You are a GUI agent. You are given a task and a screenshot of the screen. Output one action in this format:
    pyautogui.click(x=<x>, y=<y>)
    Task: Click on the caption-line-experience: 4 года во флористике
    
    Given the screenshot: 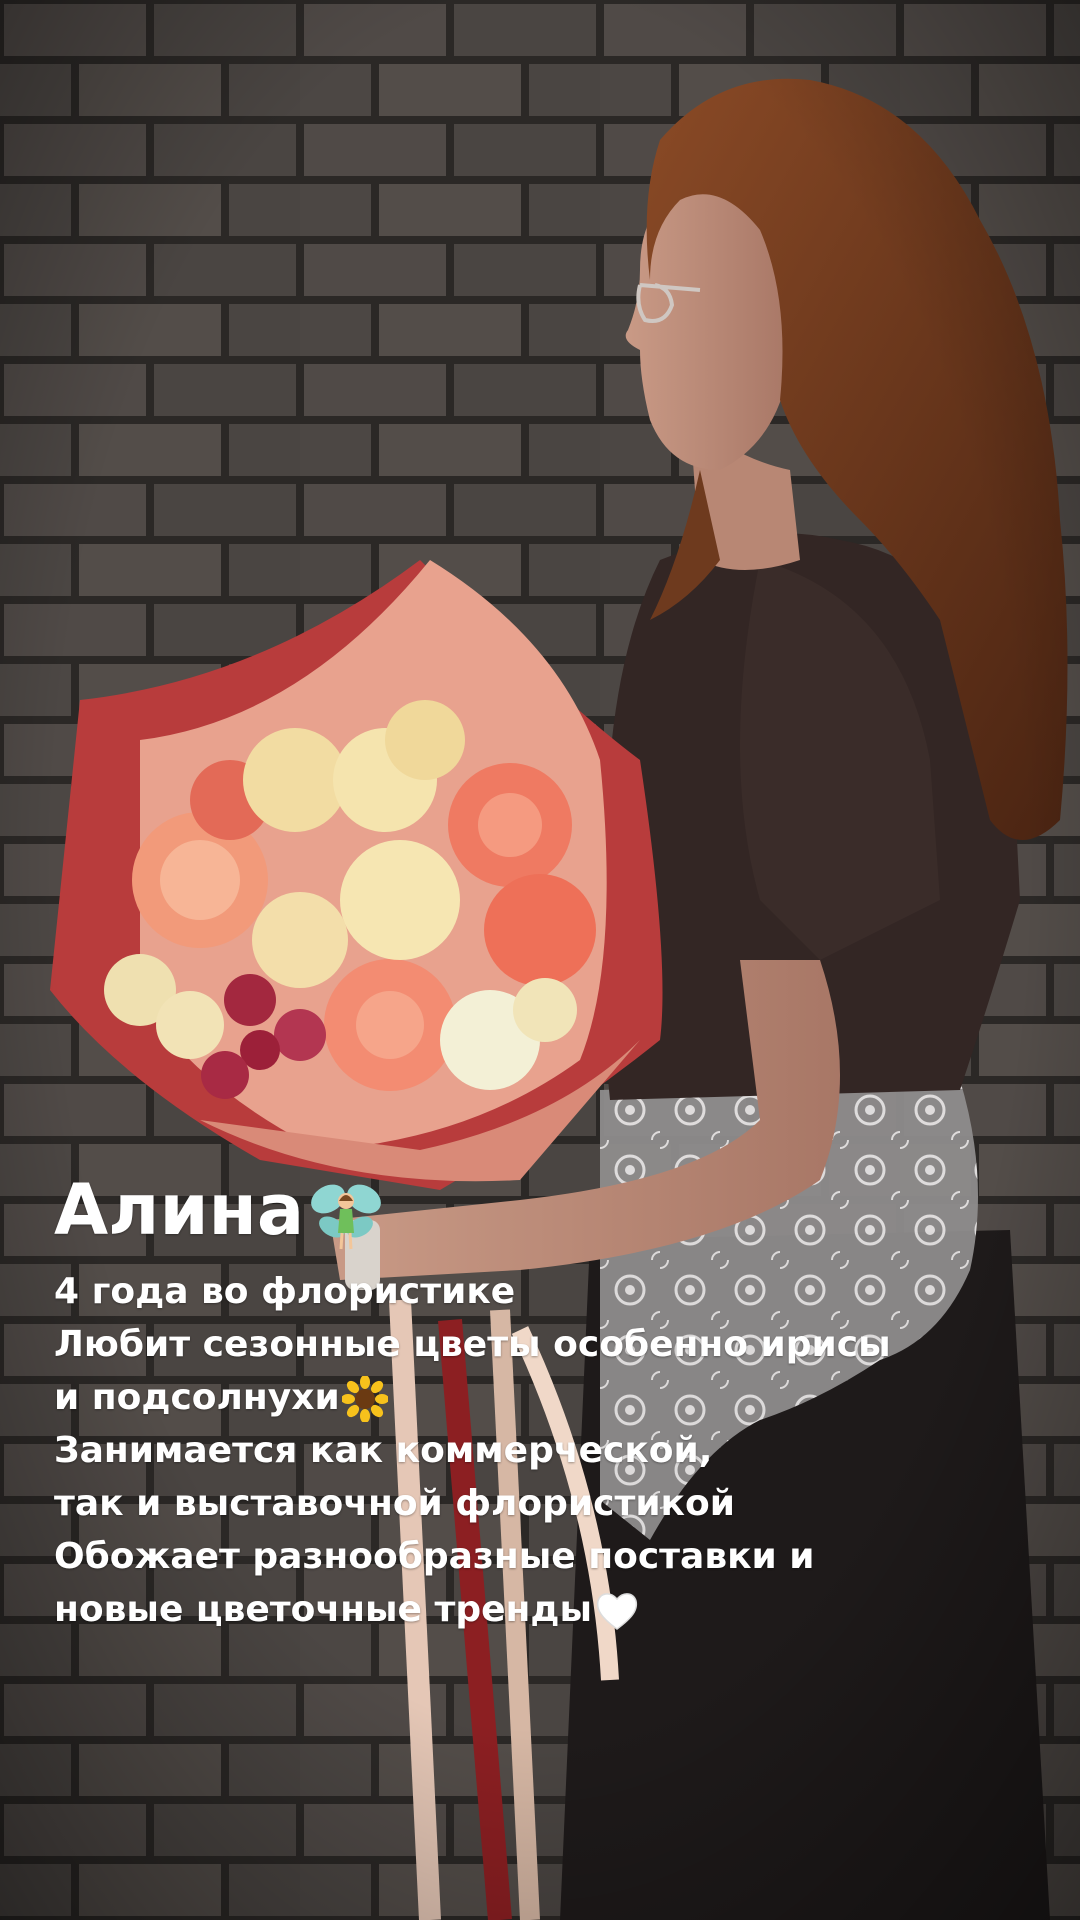 What is the action you would take?
    pyautogui.click(x=285, y=1291)
    